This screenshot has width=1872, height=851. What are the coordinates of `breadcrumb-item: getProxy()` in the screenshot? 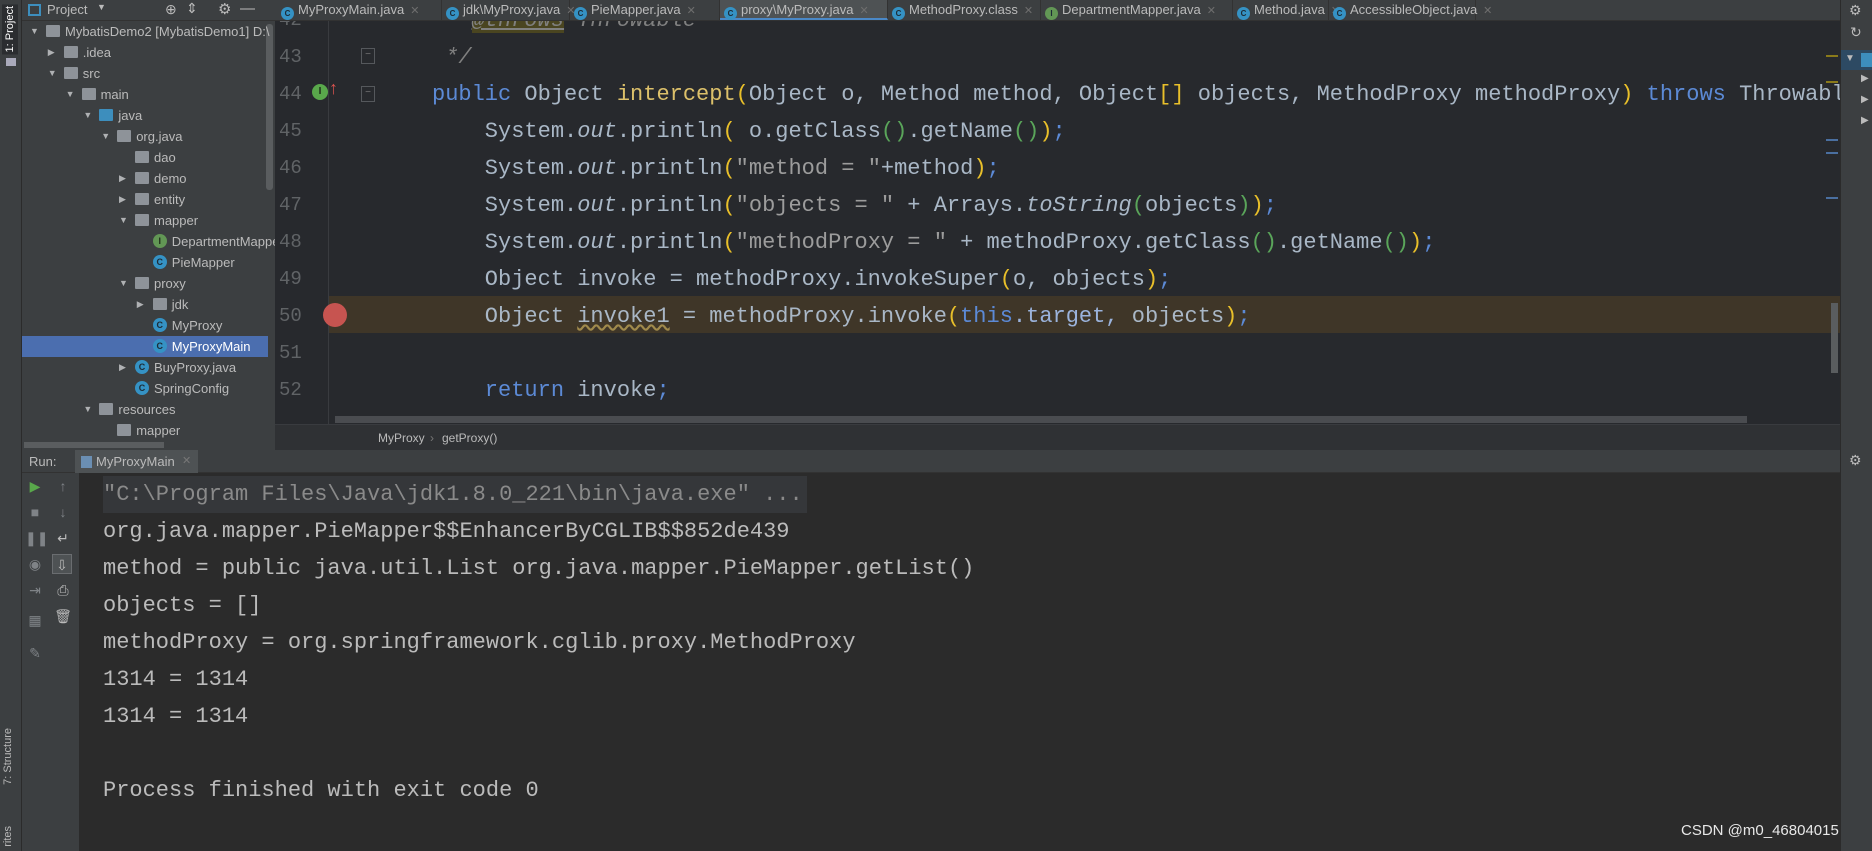 It's located at (469, 438).